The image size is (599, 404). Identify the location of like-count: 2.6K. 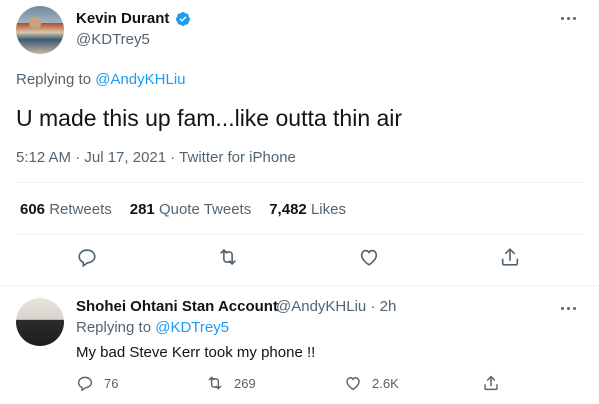
(385, 383).